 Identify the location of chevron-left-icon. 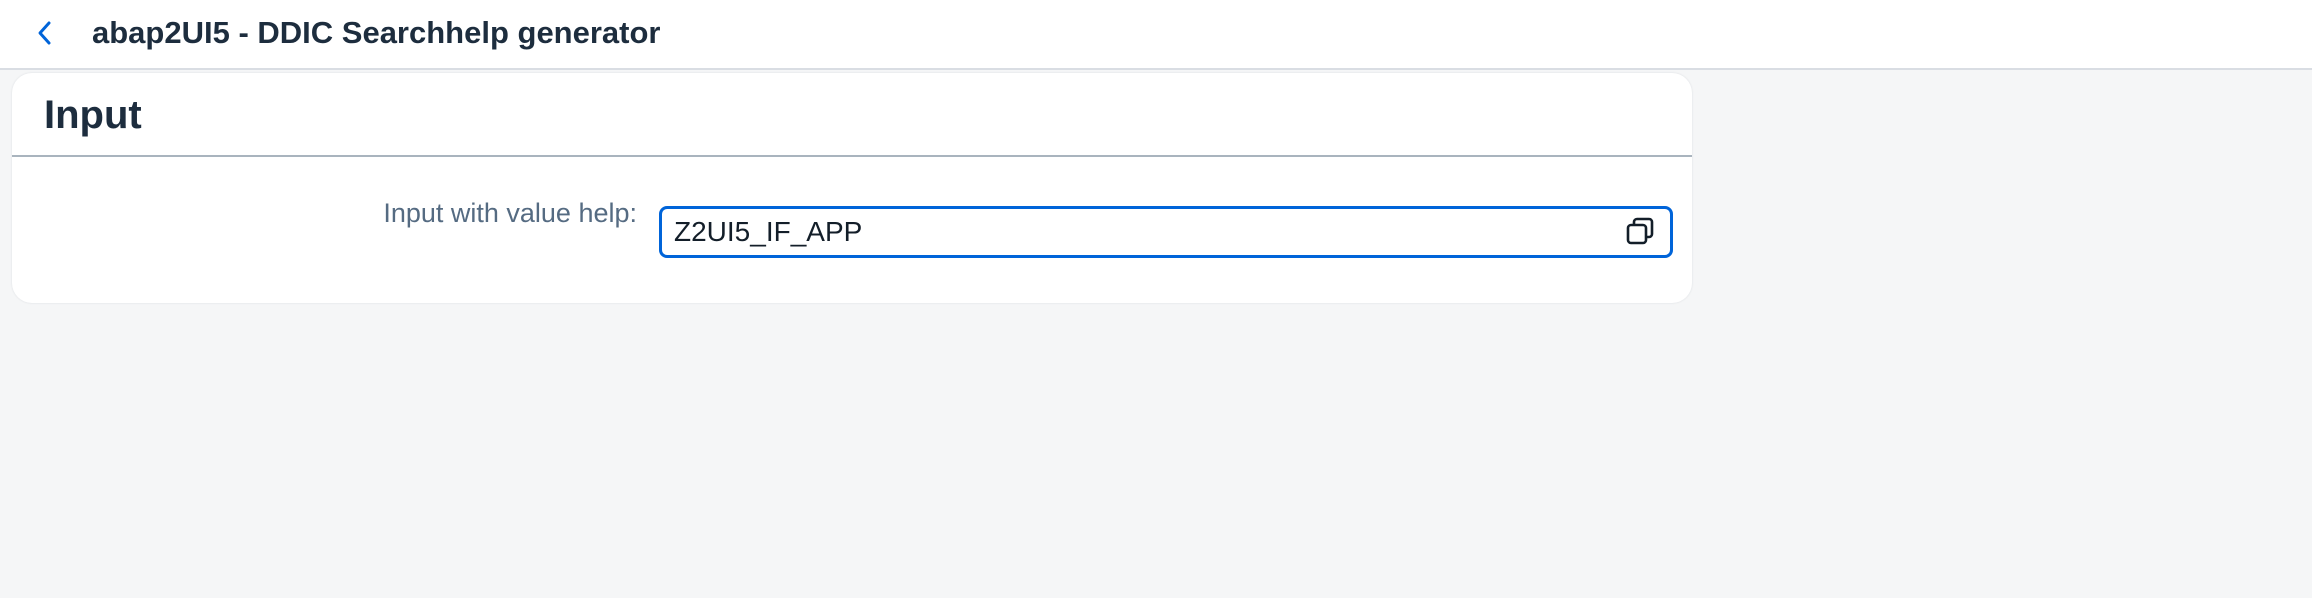
(45, 33).